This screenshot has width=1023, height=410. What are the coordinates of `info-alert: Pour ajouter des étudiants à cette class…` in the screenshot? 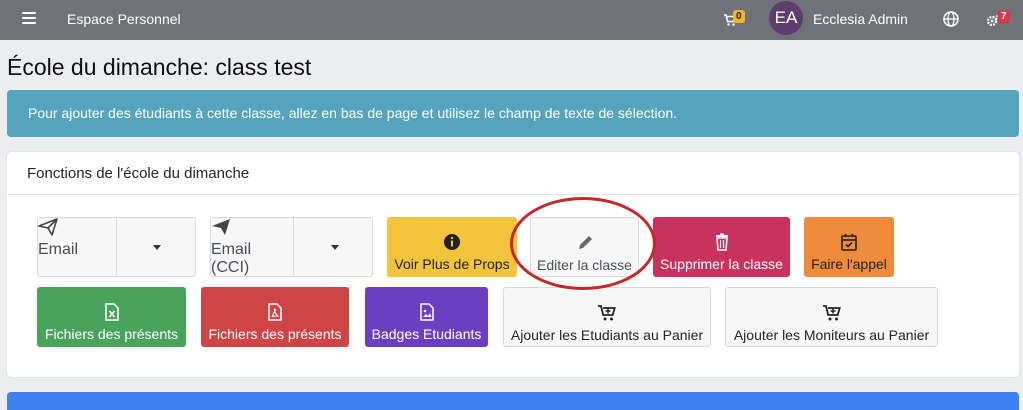 It's located at (513, 113).